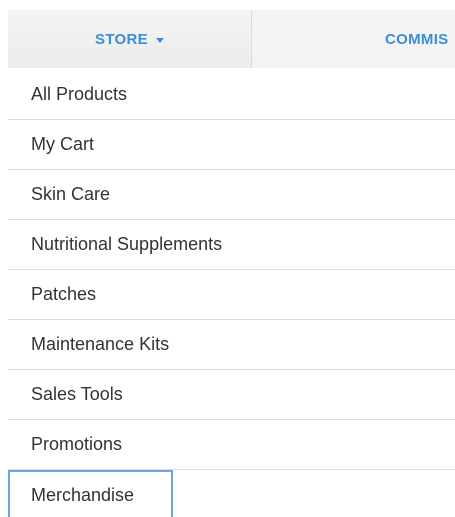 The height and width of the screenshot is (517, 455). I want to click on top-nav-bar: STORE COMMIS, so click(231, 39).